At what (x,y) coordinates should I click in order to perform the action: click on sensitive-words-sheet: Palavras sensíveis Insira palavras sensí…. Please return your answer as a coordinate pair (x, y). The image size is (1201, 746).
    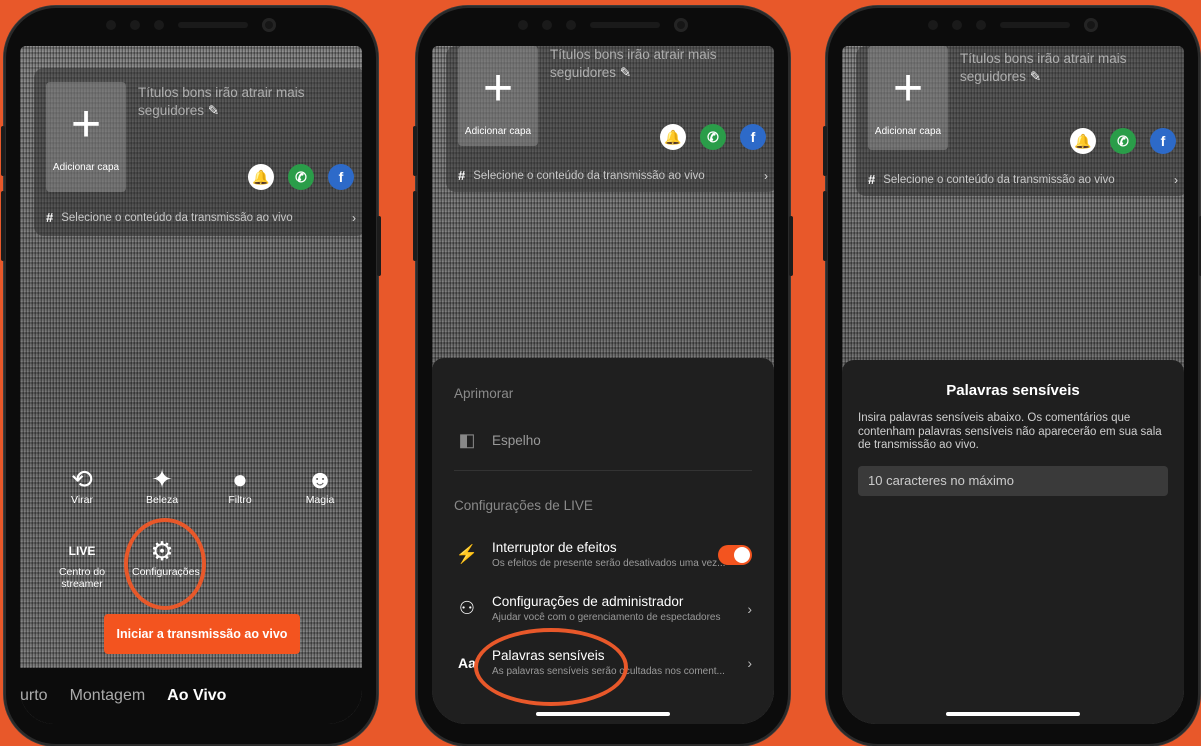
    Looking at the image, I should click on (1013, 542).